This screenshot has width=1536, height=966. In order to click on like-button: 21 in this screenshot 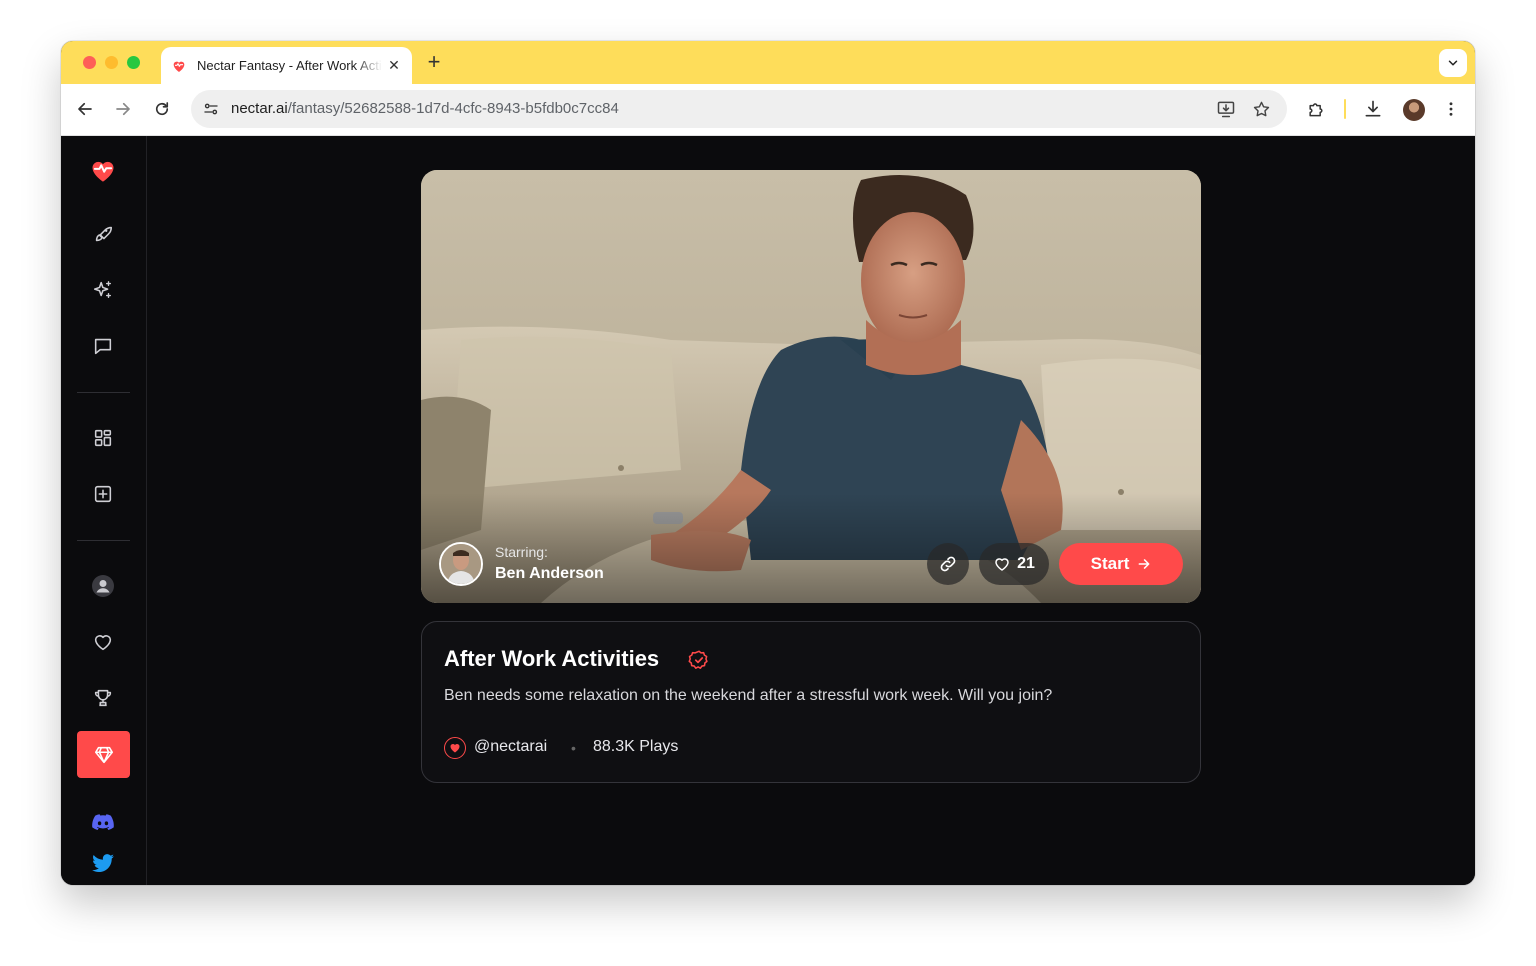, I will do `click(1014, 564)`.